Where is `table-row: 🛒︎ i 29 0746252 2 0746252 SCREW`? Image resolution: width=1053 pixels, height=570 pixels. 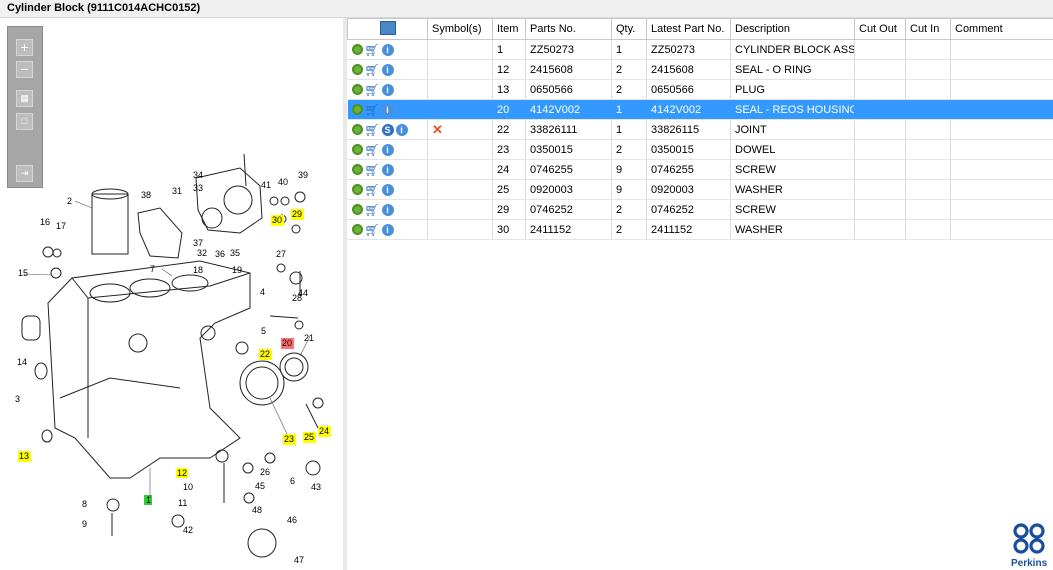 table-row: 🛒︎ i 29 0746252 2 0746252 SCREW is located at coordinates (700, 209).